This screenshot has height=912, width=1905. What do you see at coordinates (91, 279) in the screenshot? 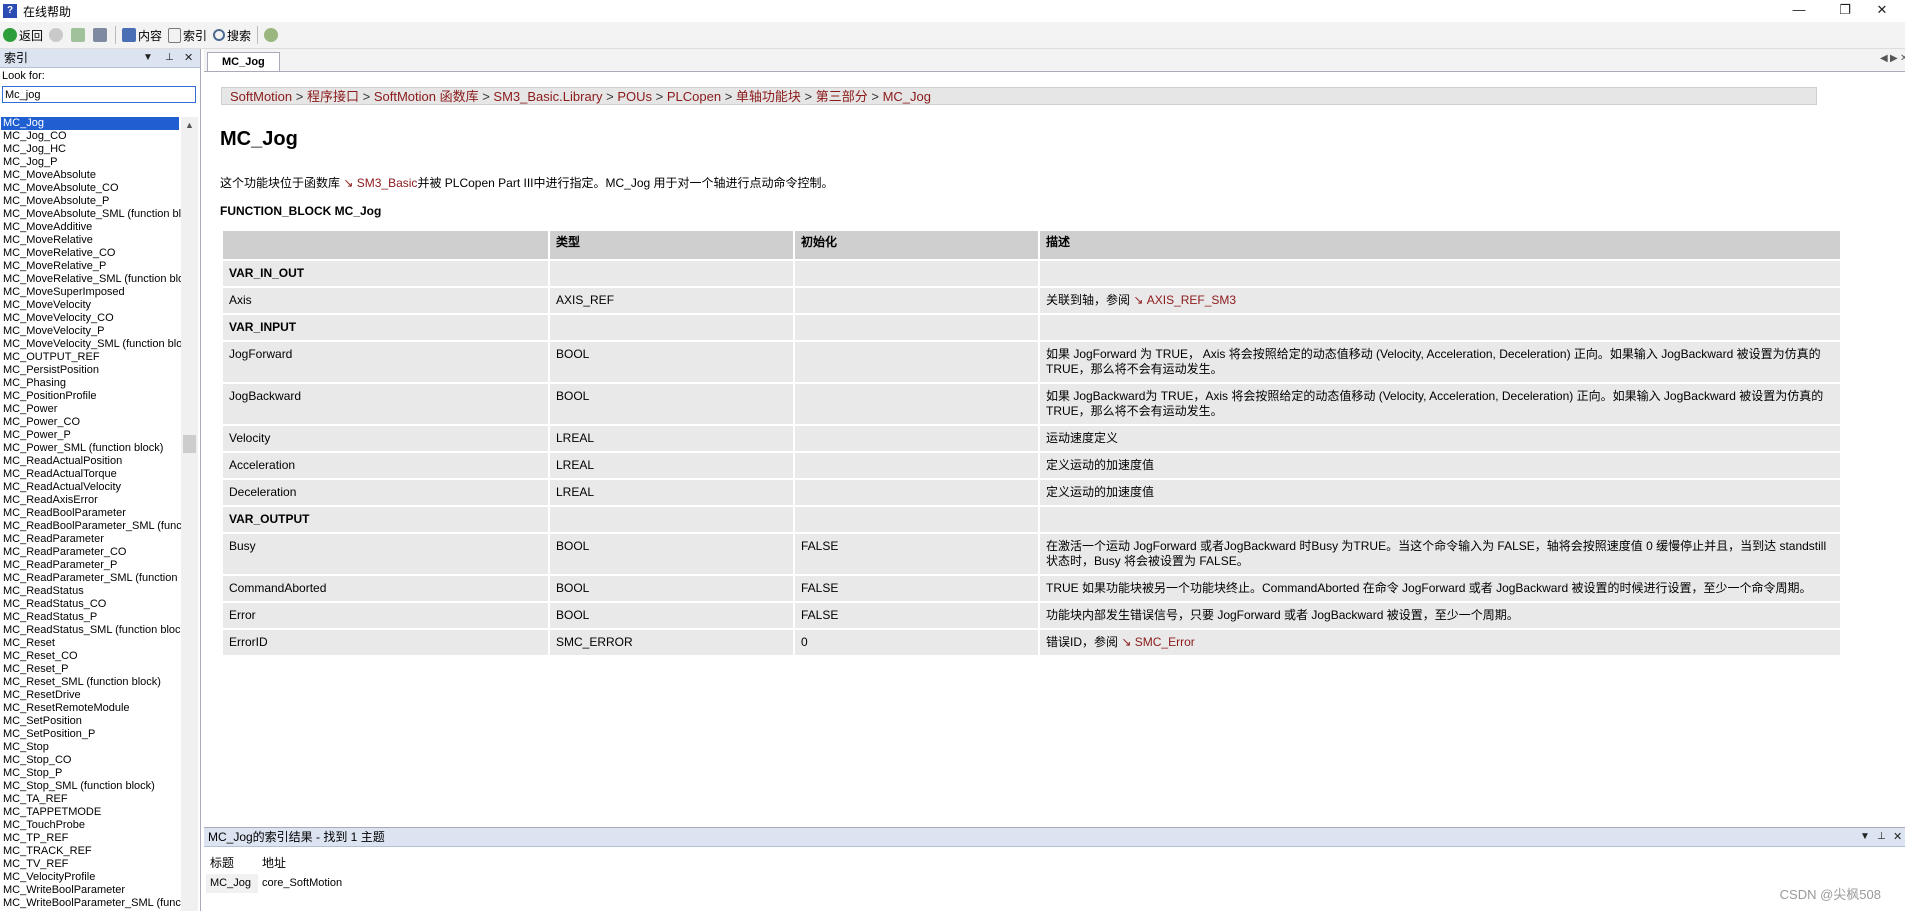
I see `index-list-item: MC_MoveRelative_SML (function block)` at bounding box center [91, 279].